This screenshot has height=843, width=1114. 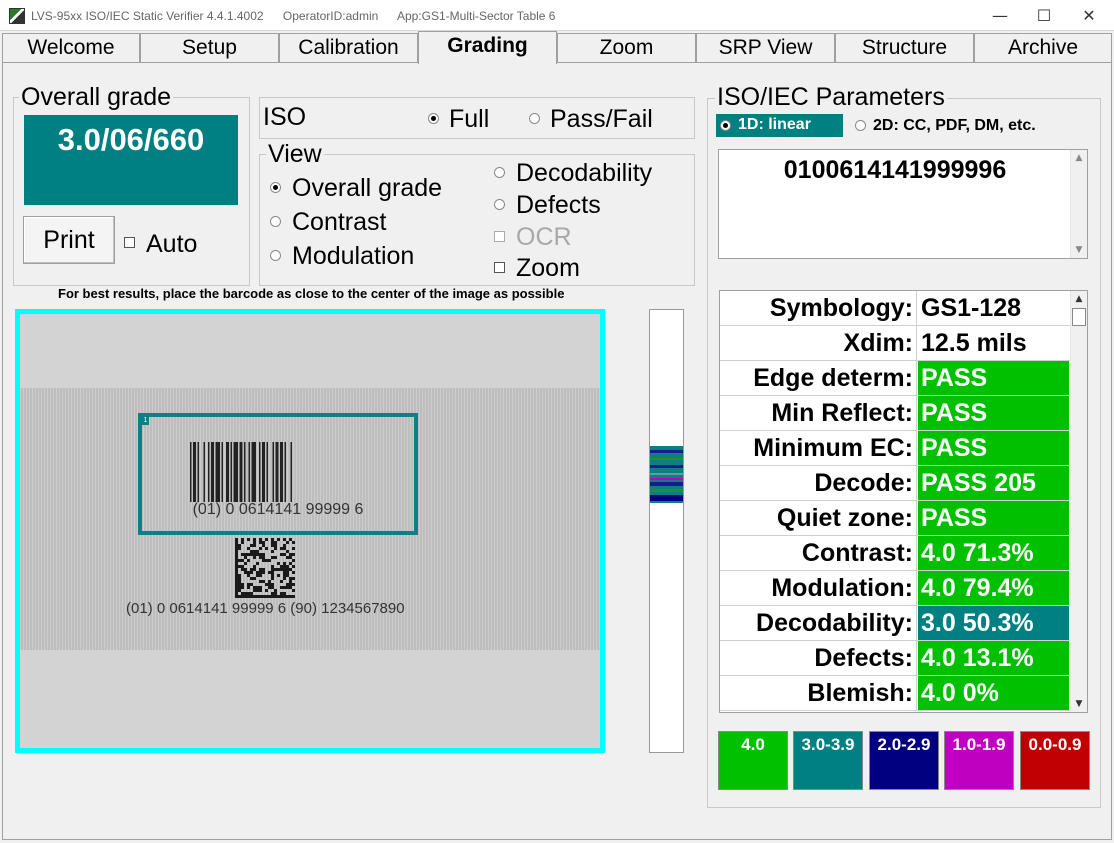 What do you see at coordinates (1079, 250) in the screenshot?
I see `scroll-down-icon: ▼` at bounding box center [1079, 250].